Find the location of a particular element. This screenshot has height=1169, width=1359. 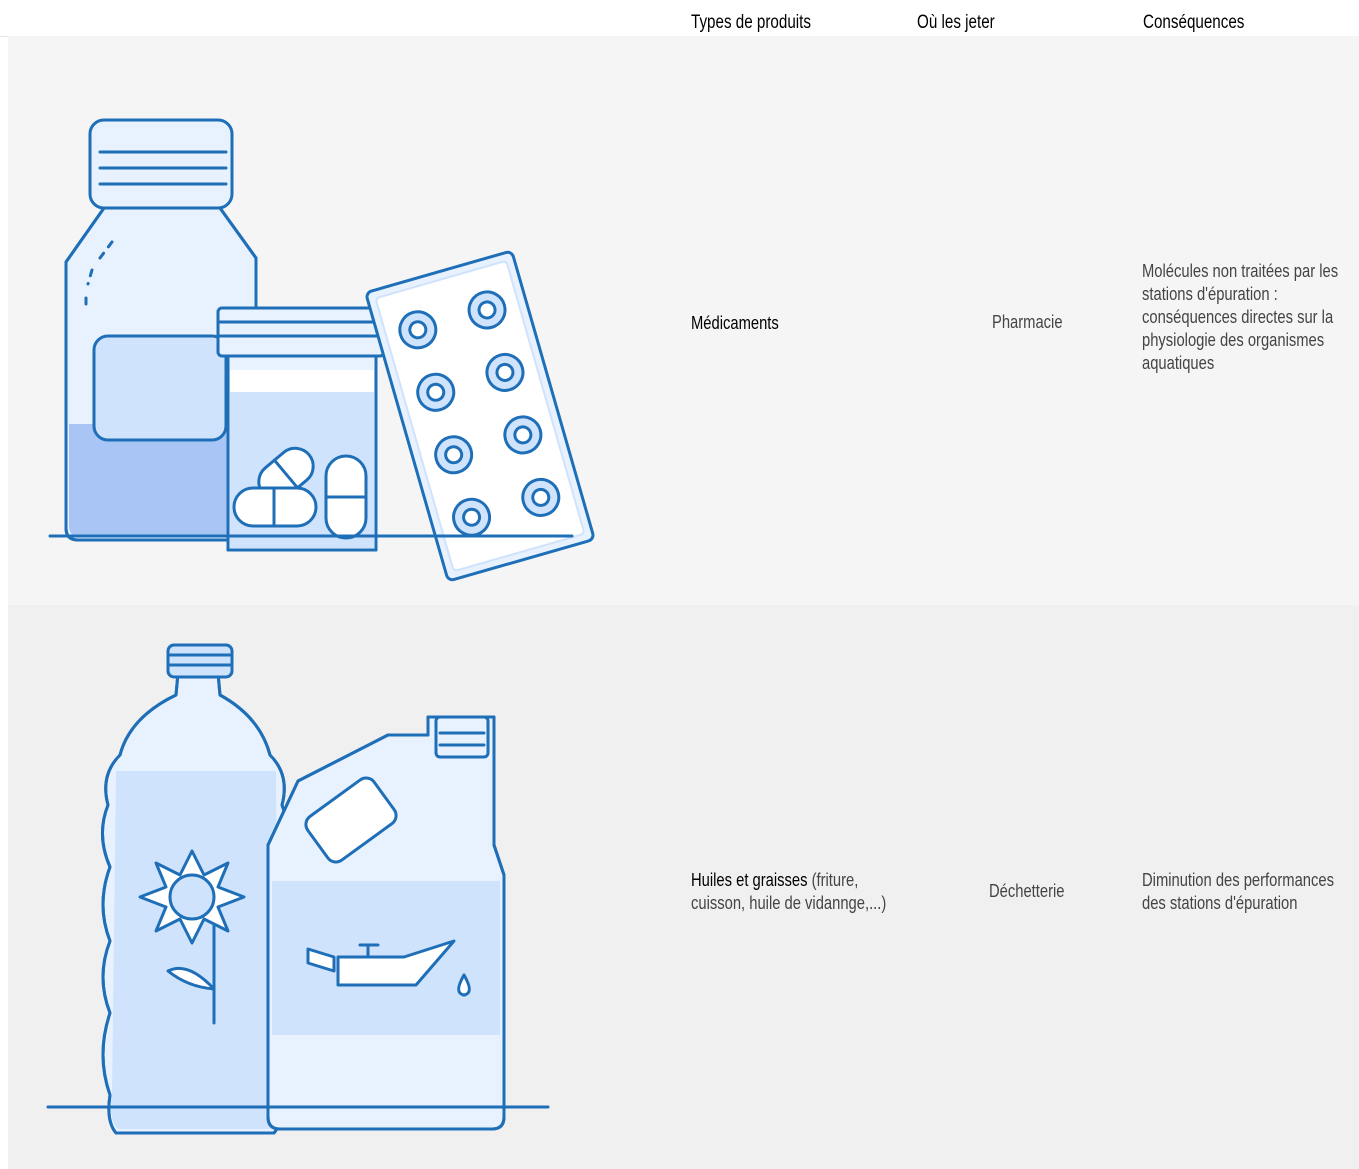

header-types: Types de produits is located at coordinates (751, 22).